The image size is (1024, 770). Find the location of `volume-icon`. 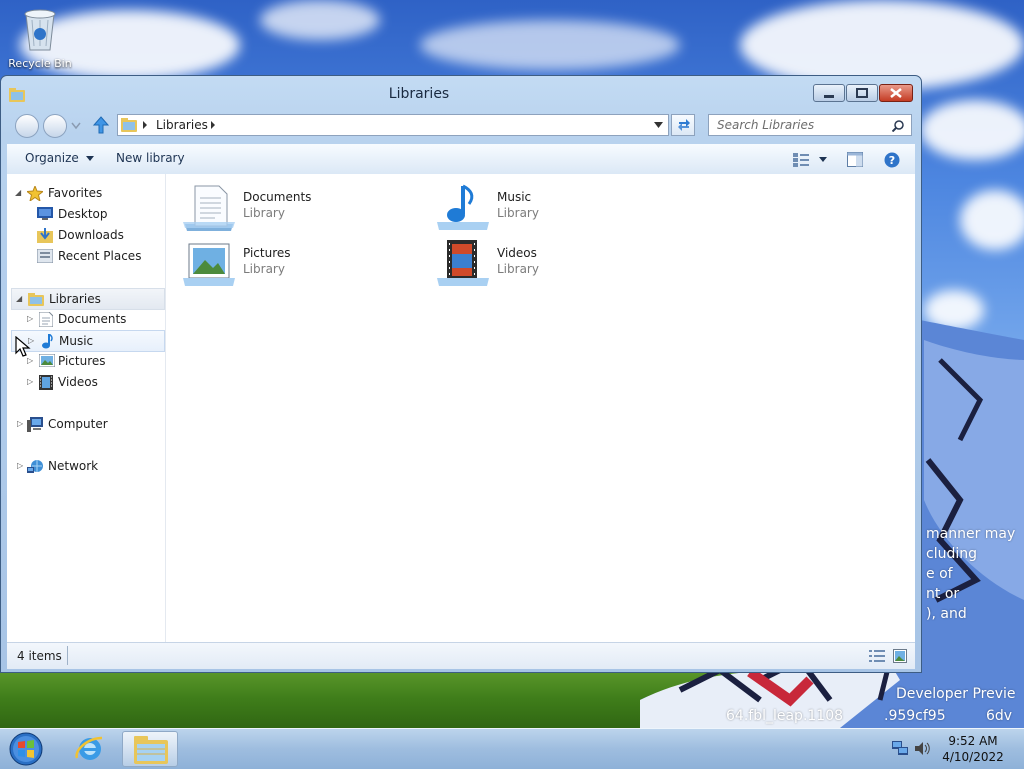

volume-icon is located at coordinates (922, 748).